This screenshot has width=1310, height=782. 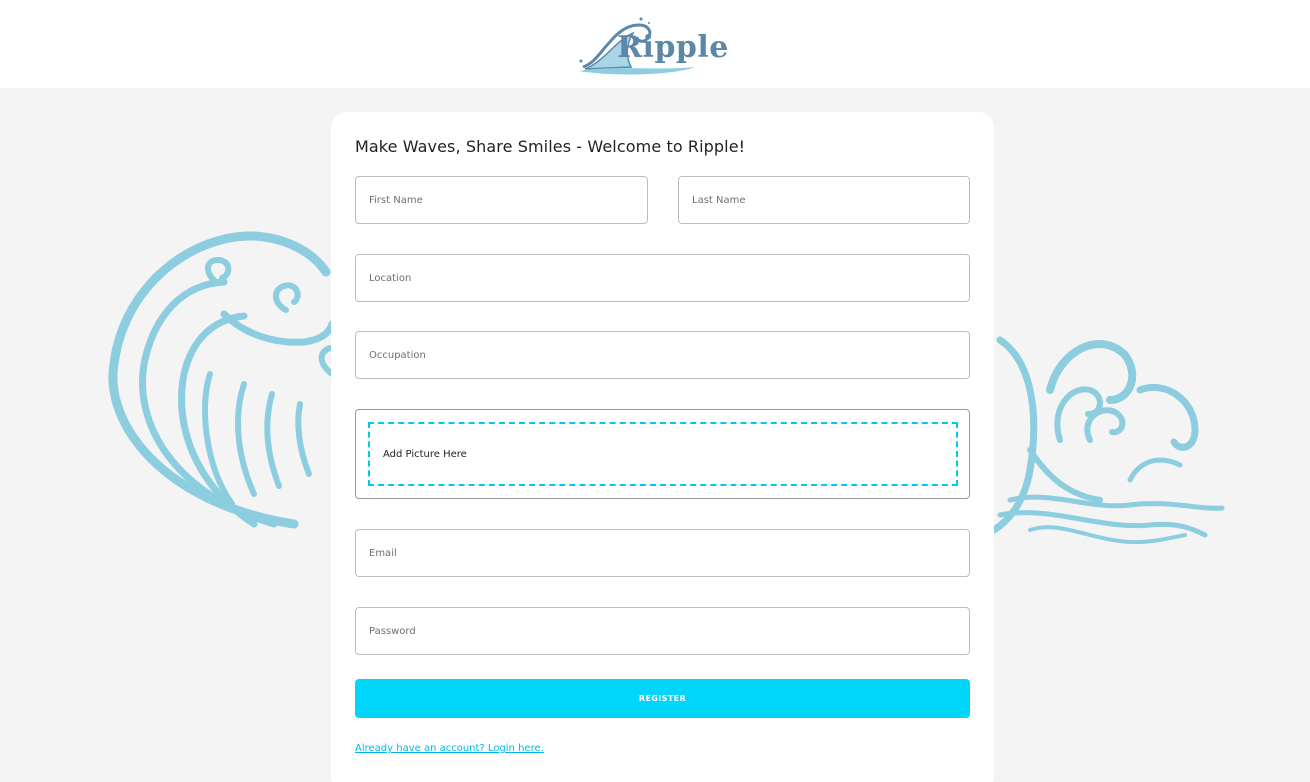 I want to click on password-input, so click(x=662, y=631).